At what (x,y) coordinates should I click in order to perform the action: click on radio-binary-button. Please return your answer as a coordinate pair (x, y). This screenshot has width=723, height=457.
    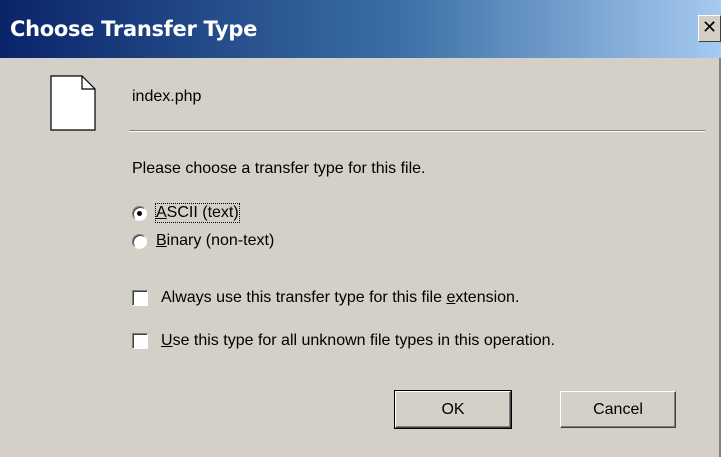
    Looking at the image, I should click on (139, 241).